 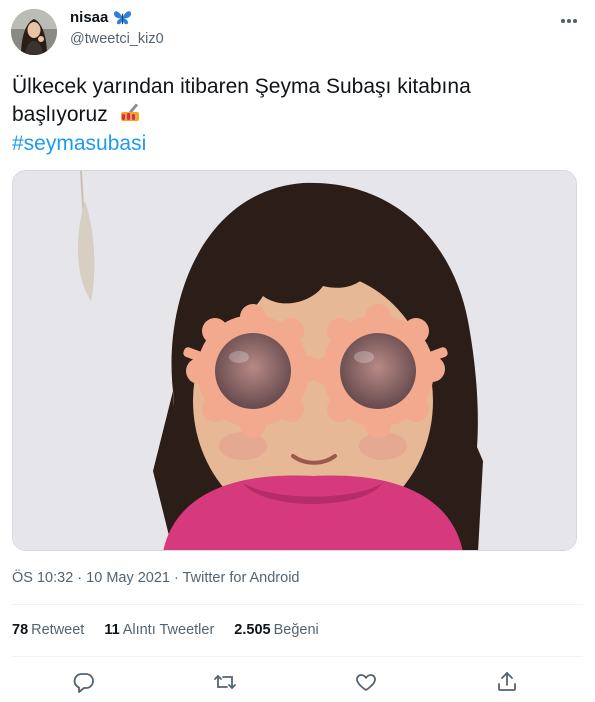 I want to click on likes-stat: 2.505 Beğeni, so click(x=276, y=630).